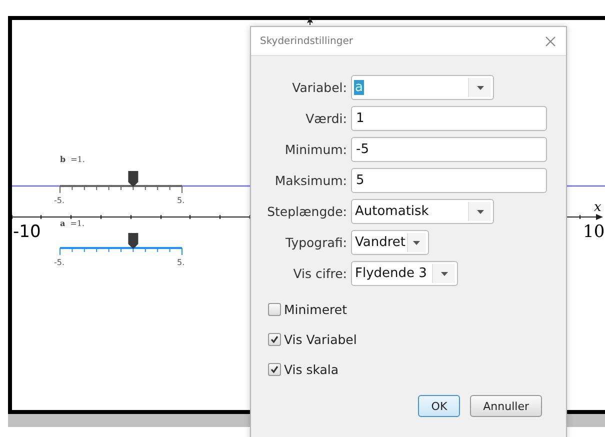 This screenshot has height=437, width=605. What do you see at coordinates (310, 180) in the screenshot?
I see `field-label: Maksimum:` at bounding box center [310, 180].